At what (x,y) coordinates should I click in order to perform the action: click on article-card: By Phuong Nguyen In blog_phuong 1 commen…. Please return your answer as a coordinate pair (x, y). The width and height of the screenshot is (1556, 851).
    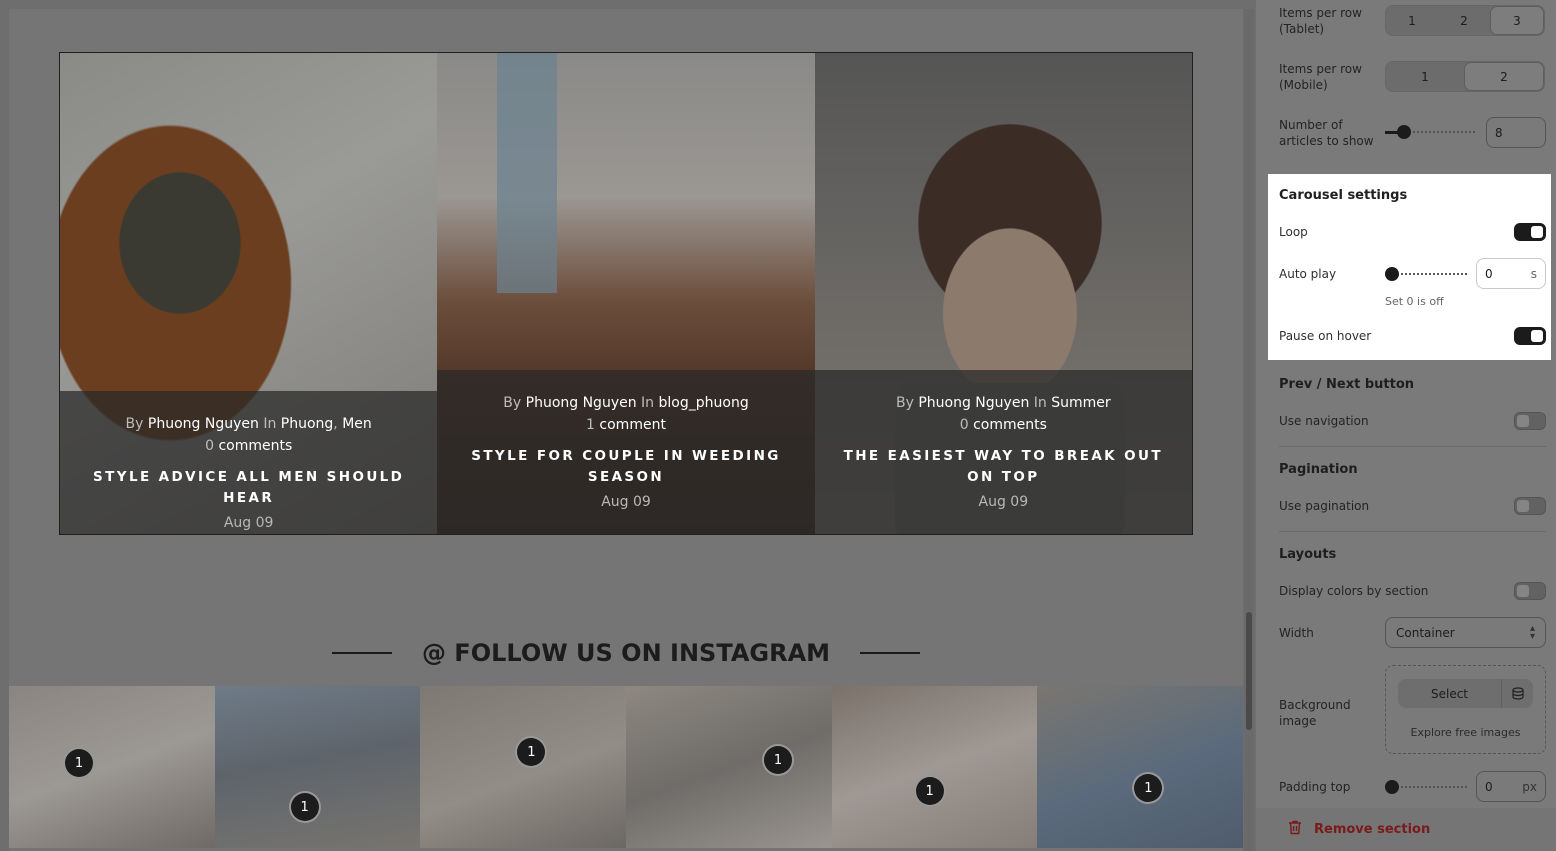
    Looking at the image, I should click on (626, 293).